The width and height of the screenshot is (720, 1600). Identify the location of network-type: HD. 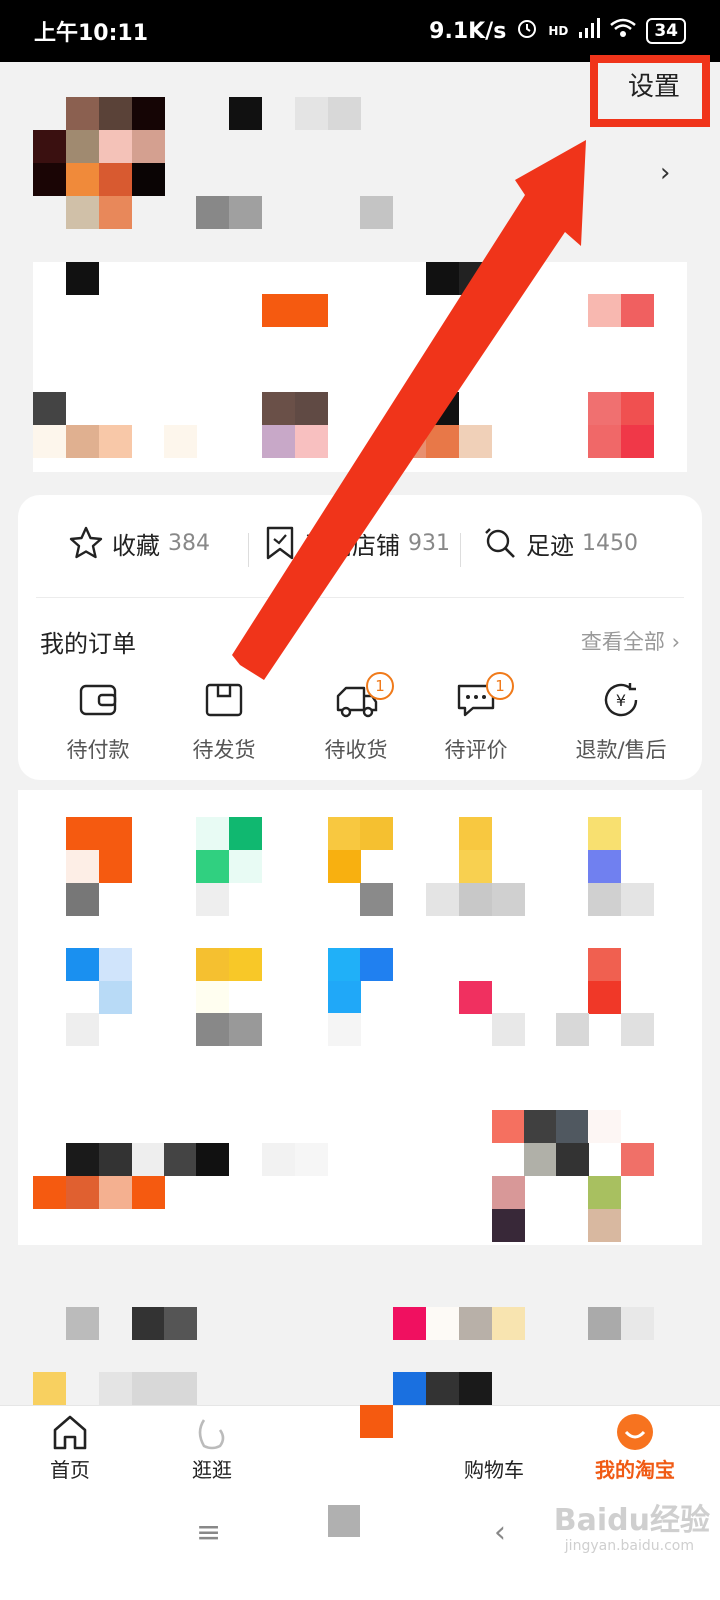
(558, 31).